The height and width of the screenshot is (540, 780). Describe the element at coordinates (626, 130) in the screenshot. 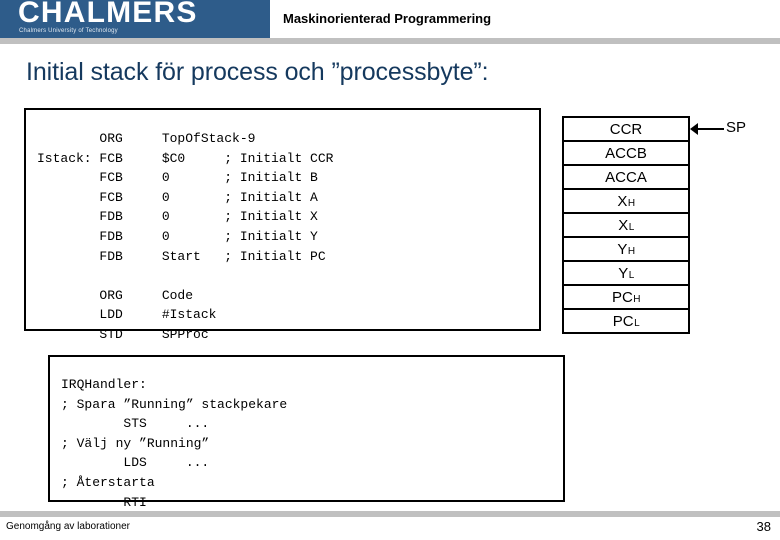

I see `stack-row: CCR` at that location.